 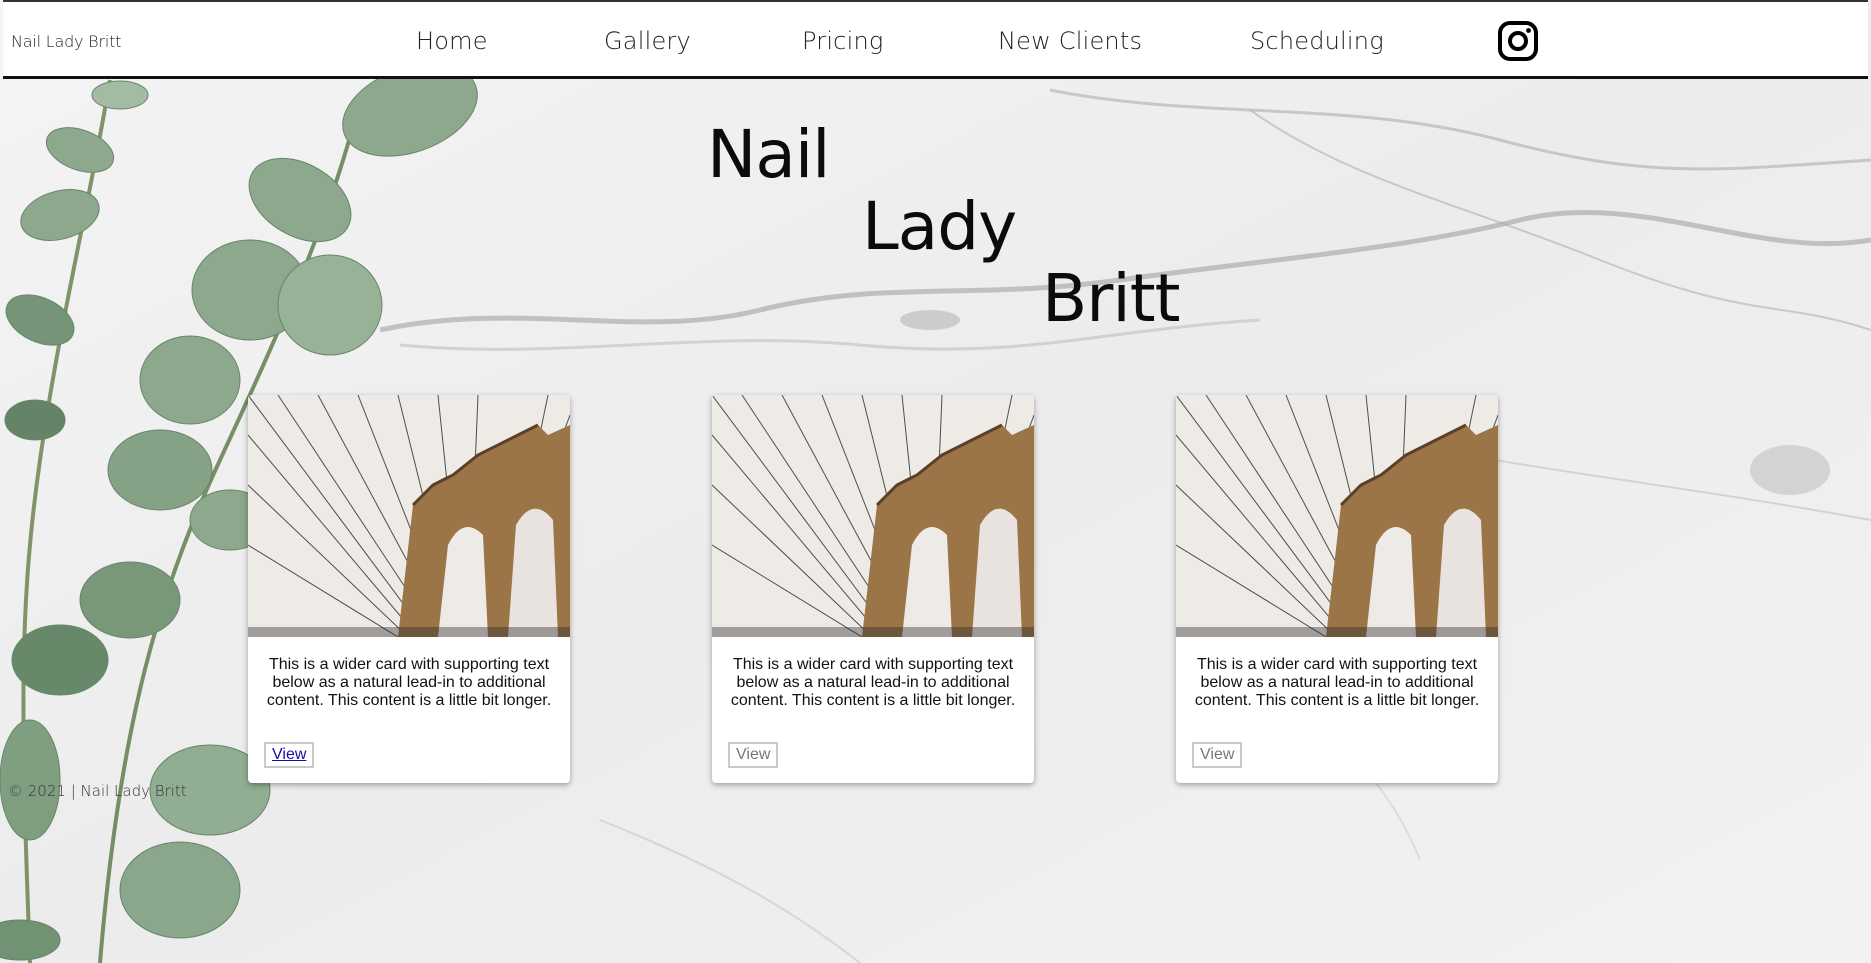 What do you see at coordinates (452, 41) in the screenshot?
I see `nav-home: Home` at bounding box center [452, 41].